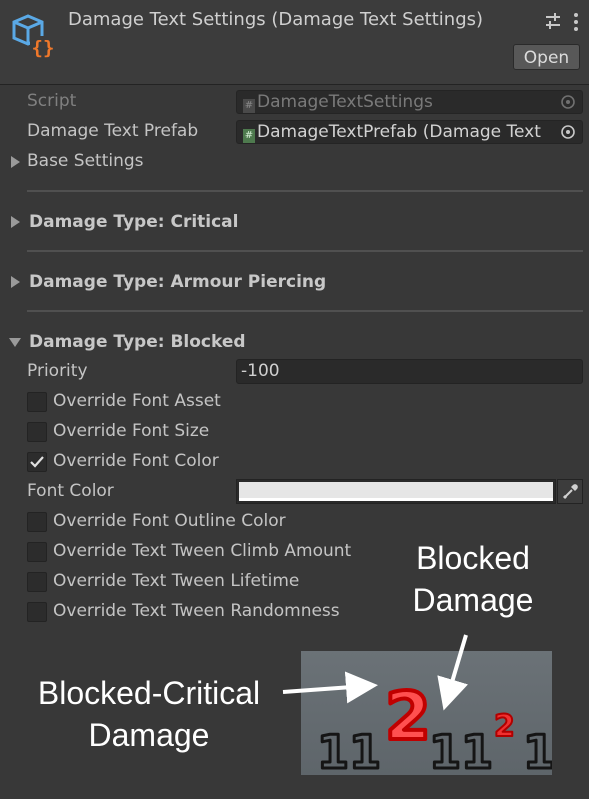 Image resolution: width=589 pixels, height=799 pixels. I want to click on annotation-arrows, so click(375, 672).